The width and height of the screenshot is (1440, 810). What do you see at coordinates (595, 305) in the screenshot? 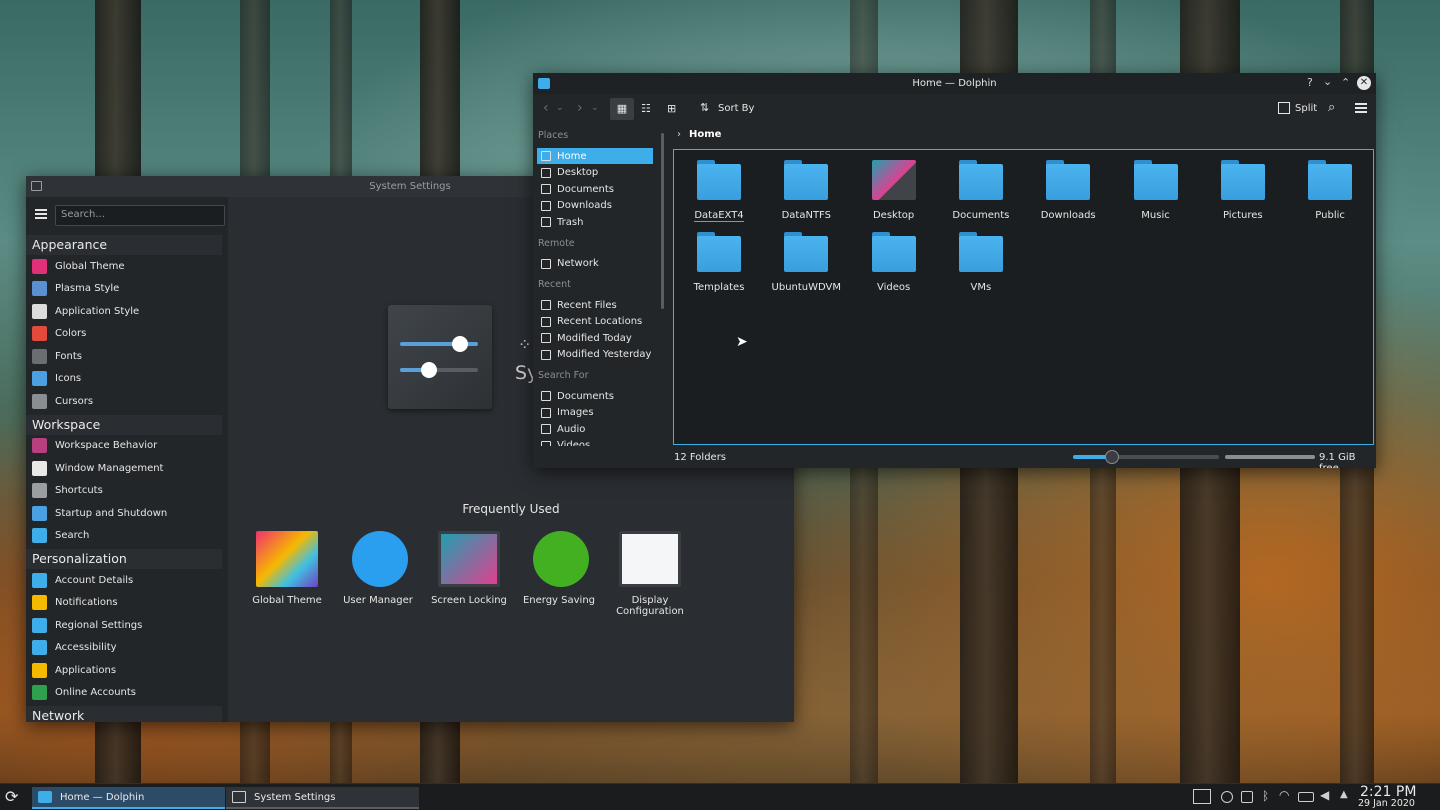
I see `places-item-recent-files: Recent Files` at bounding box center [595, 305].